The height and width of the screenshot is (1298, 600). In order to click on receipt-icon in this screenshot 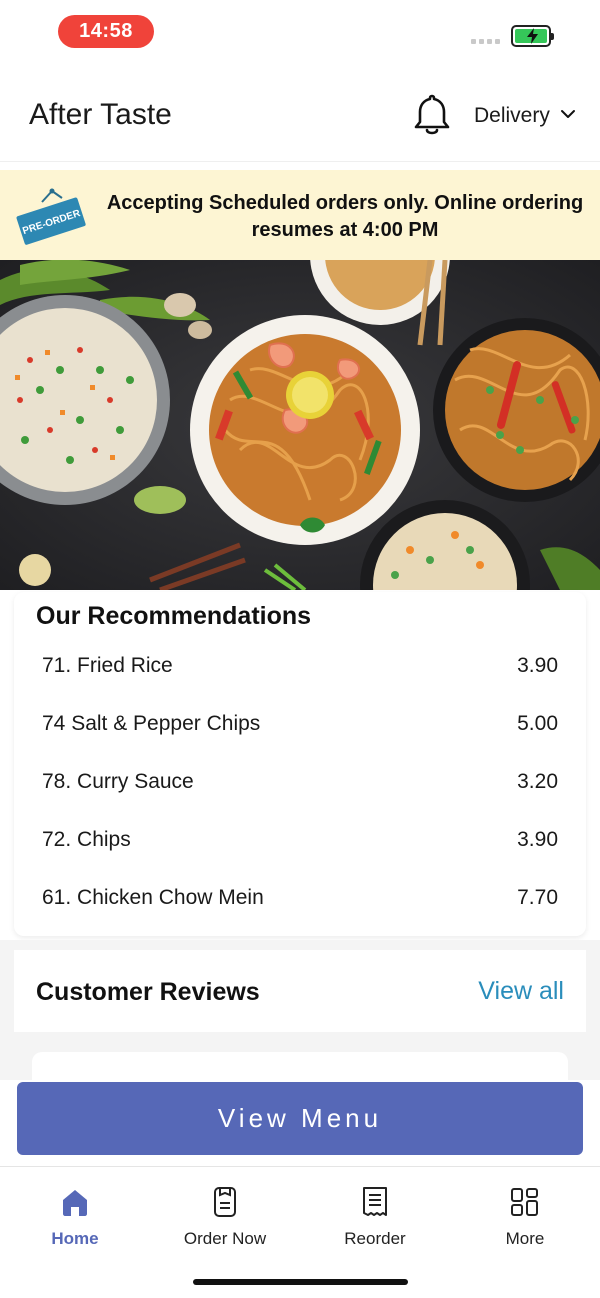, I will do `click(375, 1201)`.